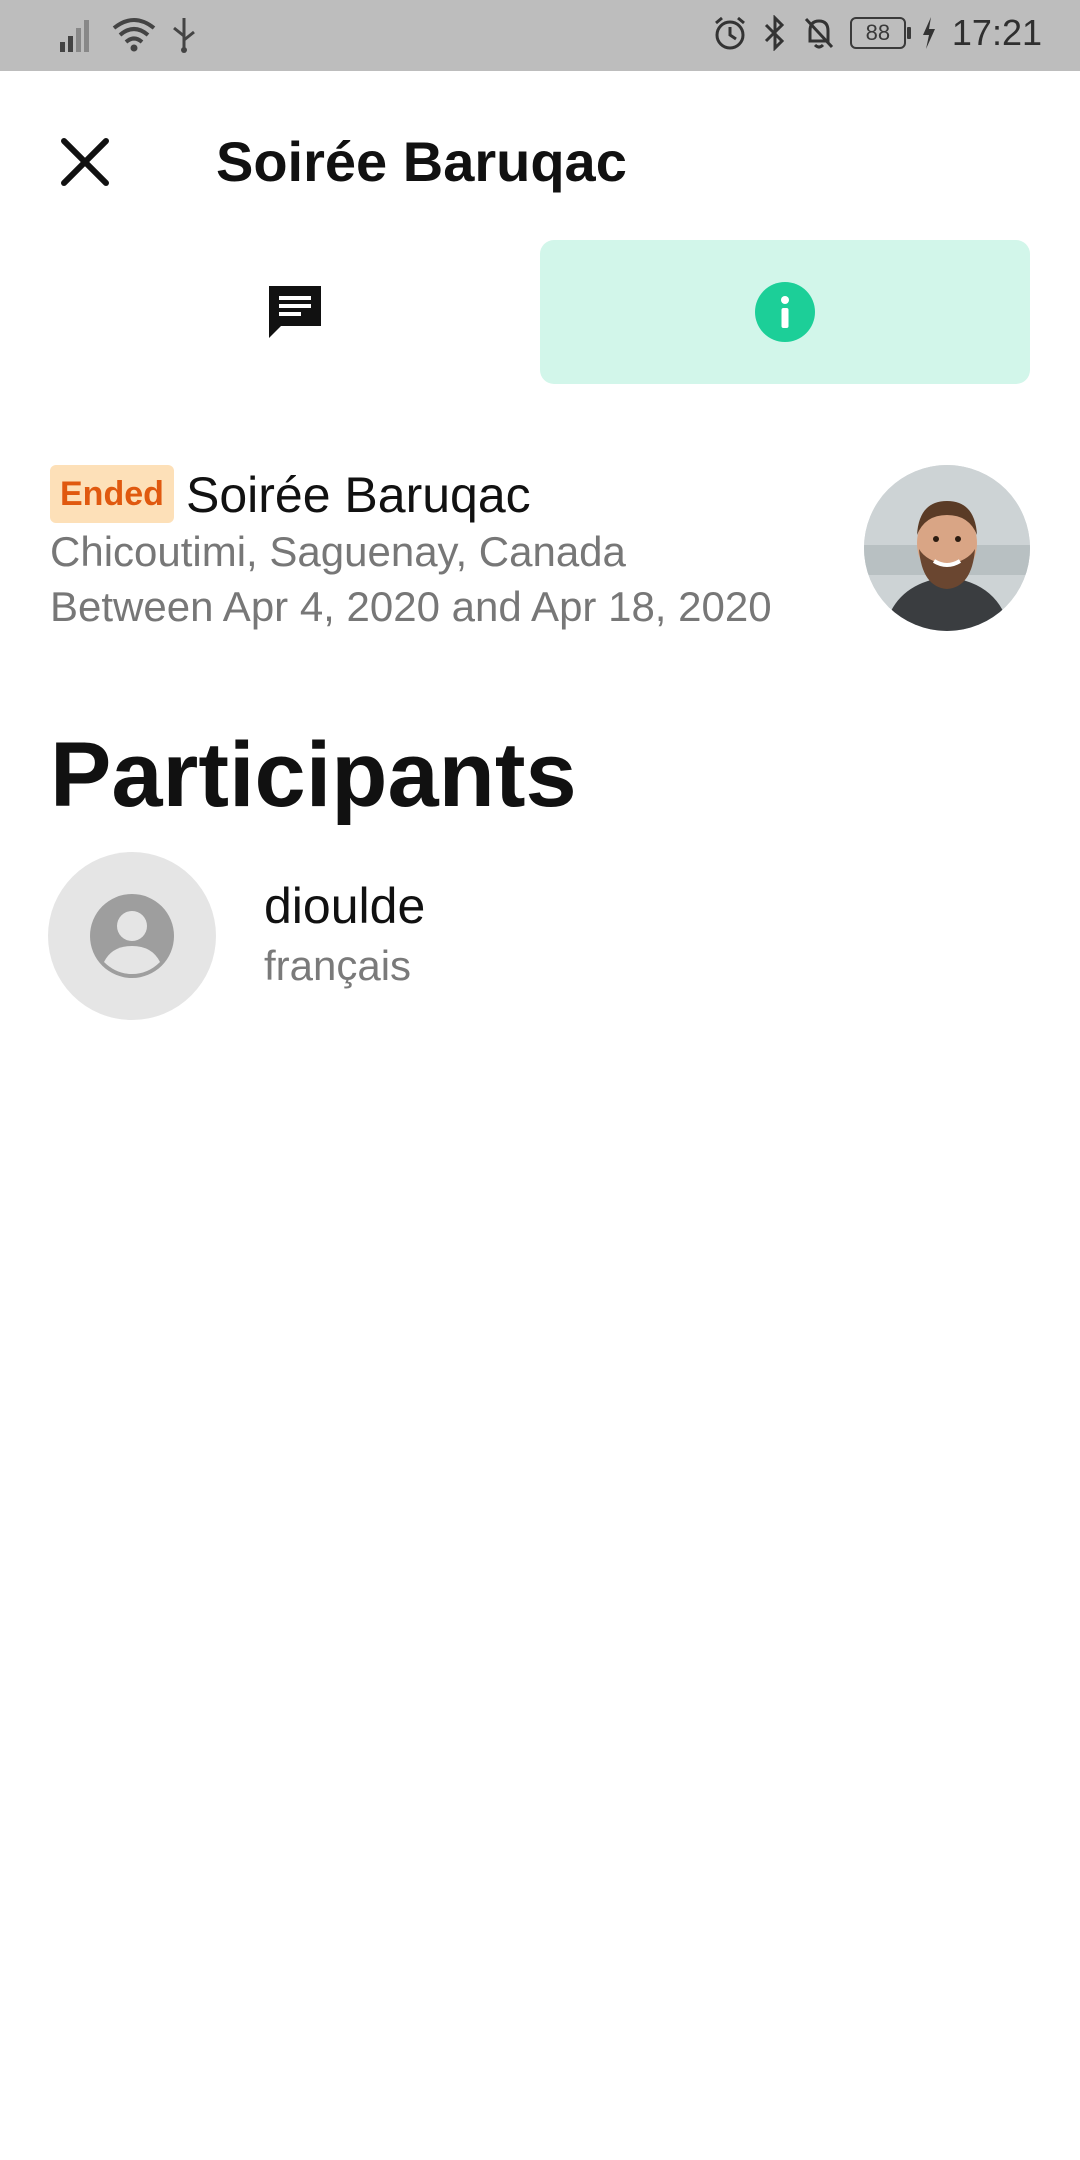 The image size is (1080, 2160). I want to click on tab-info, so click(785, 312).